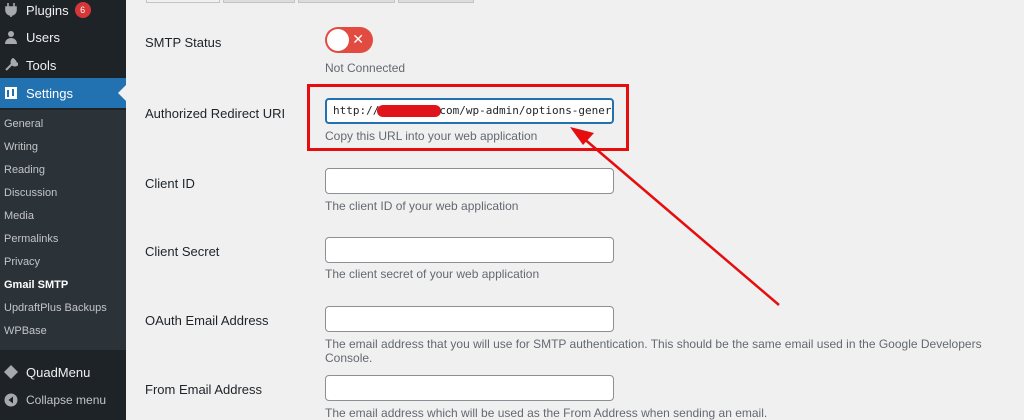  Describe the element at coordinates (11, 372) in the screenshot. I see `quadmenu-icon` at that location.